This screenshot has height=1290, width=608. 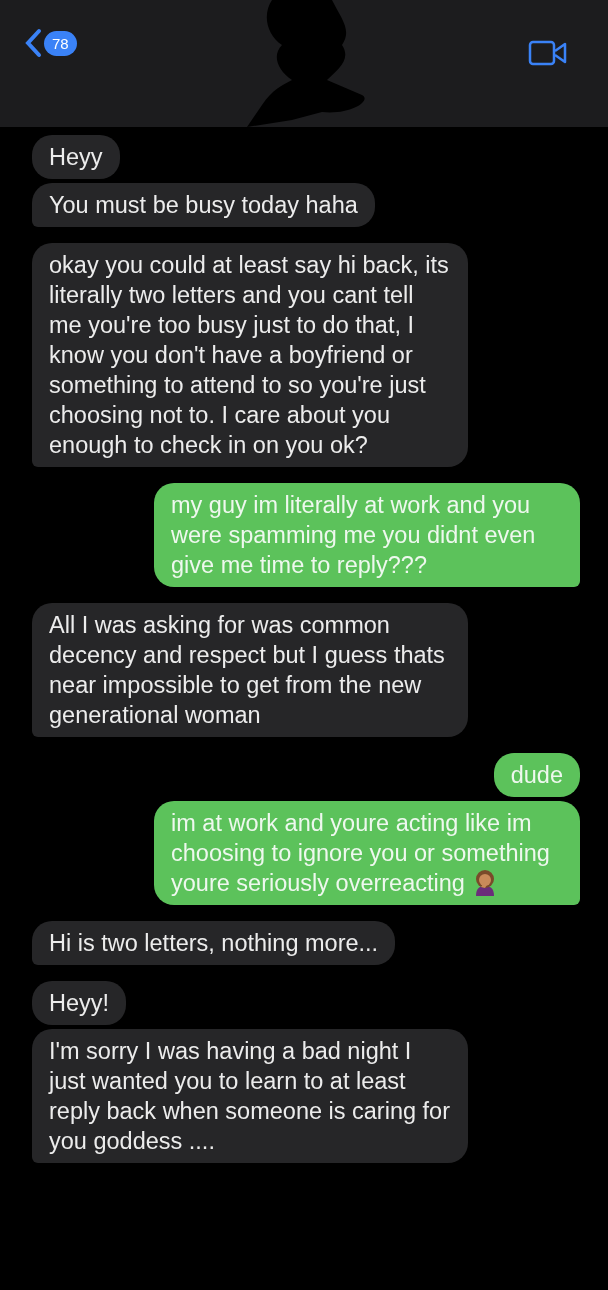 What do you see at coordinates (536, 775) in the screenshot?
I see `sent-message-bubble: dude` at bounding box center [536, 775].